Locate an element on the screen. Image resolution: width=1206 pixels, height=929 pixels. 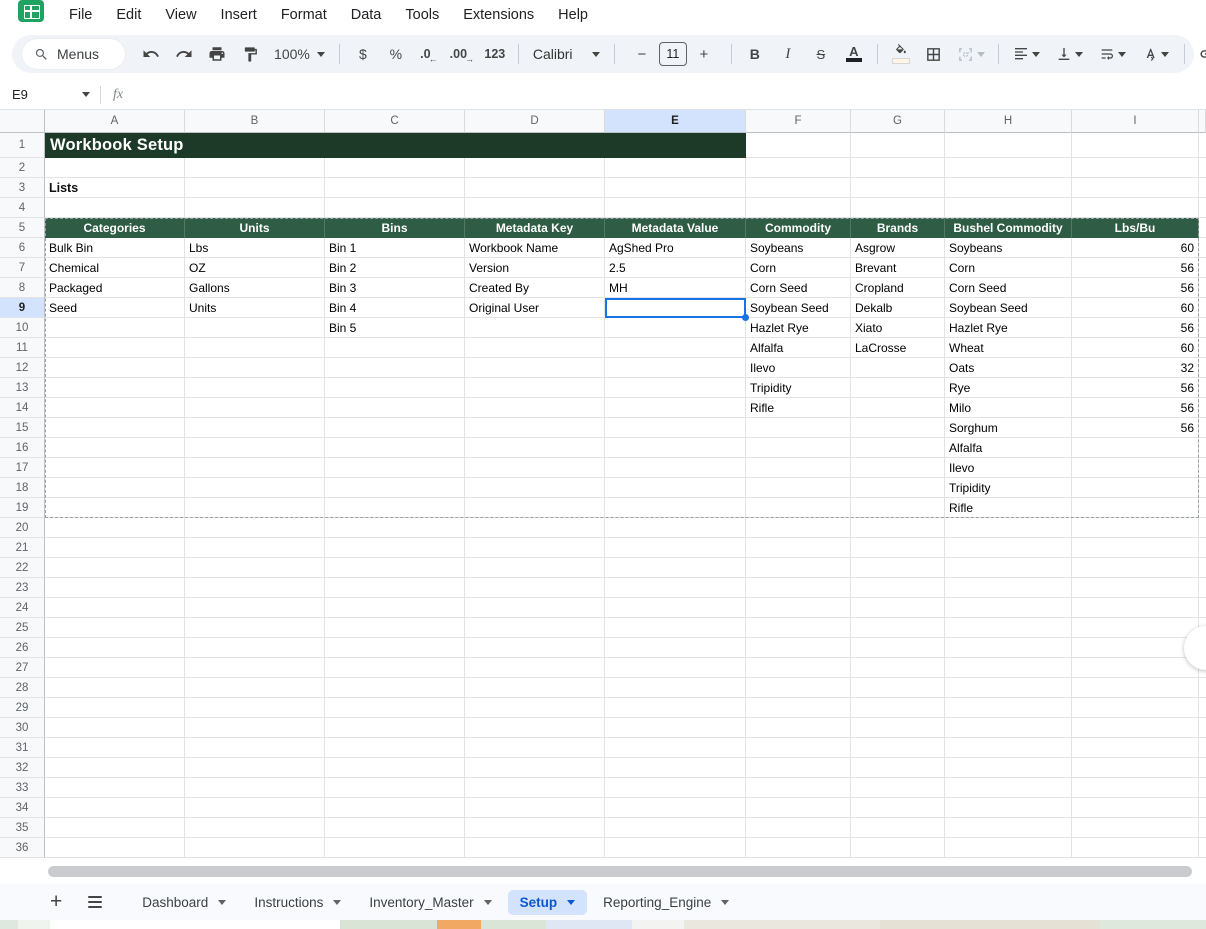
row-header-23: 23 is located at coordinates (22, 588).